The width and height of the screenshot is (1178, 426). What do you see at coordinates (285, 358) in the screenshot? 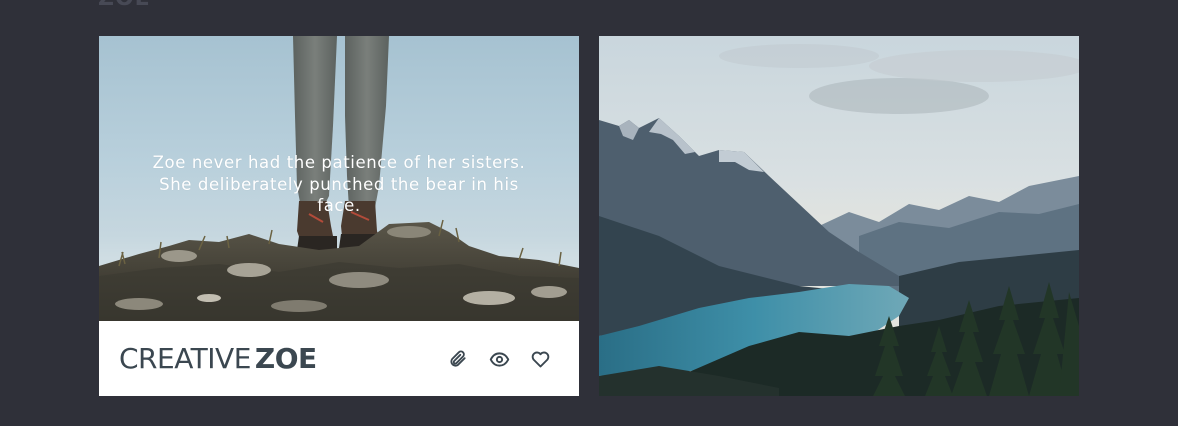
I see `logo-bold-text: ZOE` at bounding box center [285, 358].